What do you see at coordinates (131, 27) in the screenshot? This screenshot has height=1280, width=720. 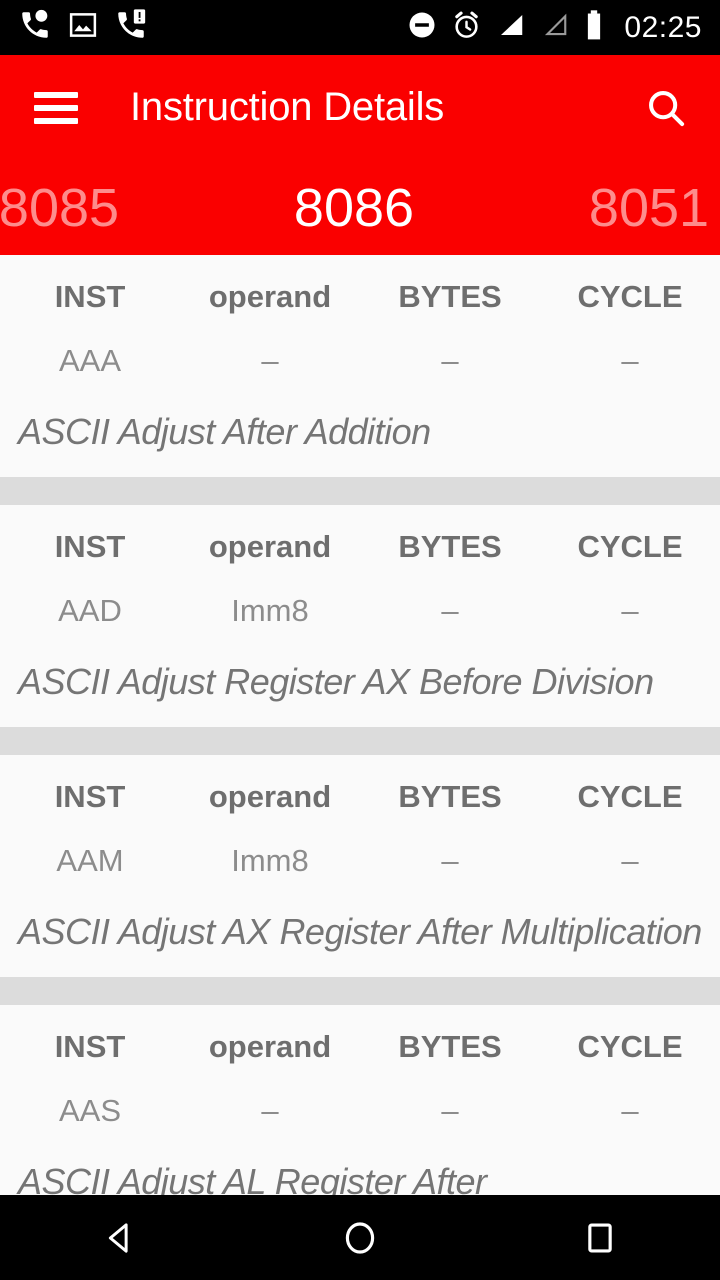 I see `call-alert-icon` at bounding box center [131, 27].